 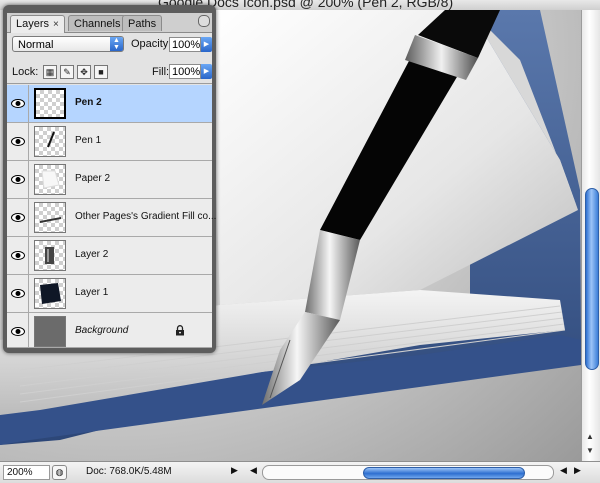 I want to click on opacity-field: 100%, so click(x=185, y=44).